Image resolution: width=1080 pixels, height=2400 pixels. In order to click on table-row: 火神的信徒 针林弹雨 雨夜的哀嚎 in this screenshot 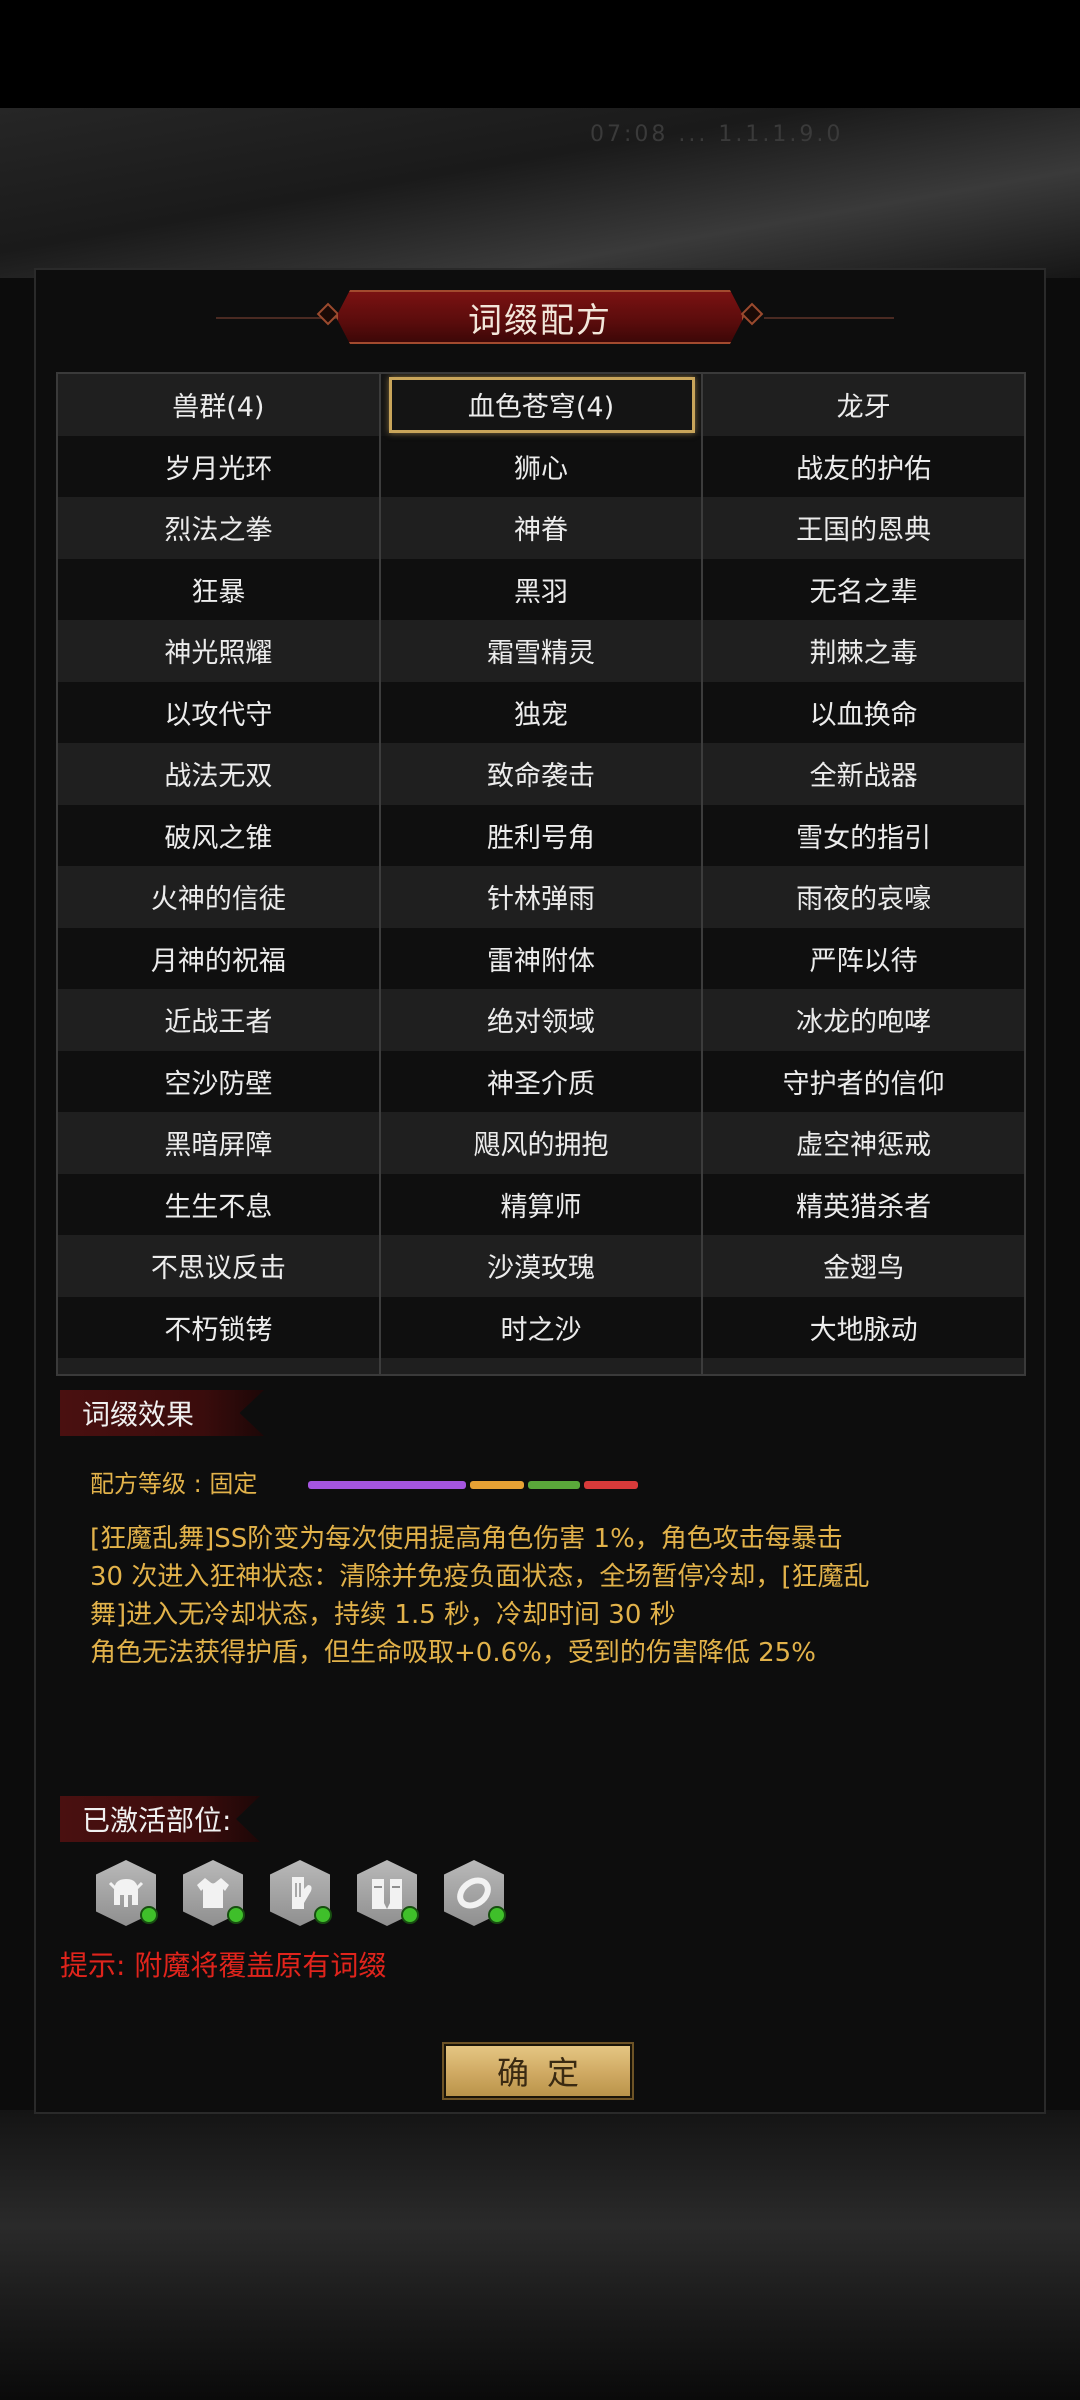, I will do `click(541, 897)`.